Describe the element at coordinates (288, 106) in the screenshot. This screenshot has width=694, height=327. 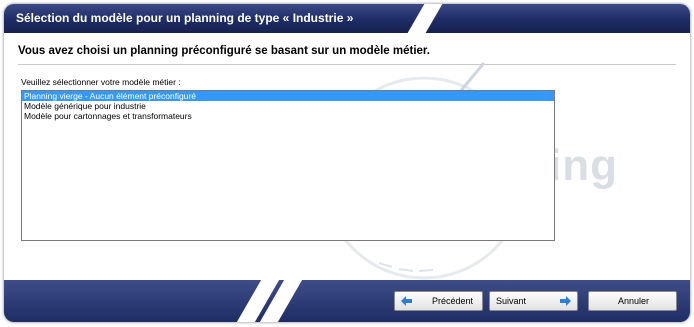
I see `model-list-item-generic-industry: Modèle générique pour industrie` at that location.